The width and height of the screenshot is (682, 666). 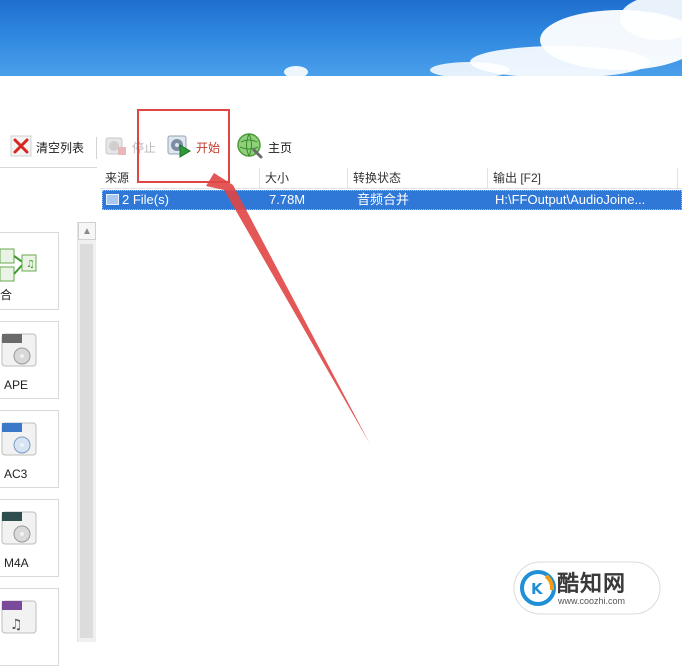 What do you see at coordinates (592, 601) in the screenshot?
I see `watermark-url: www.coozhi.com` at bounding box center [592, 601].